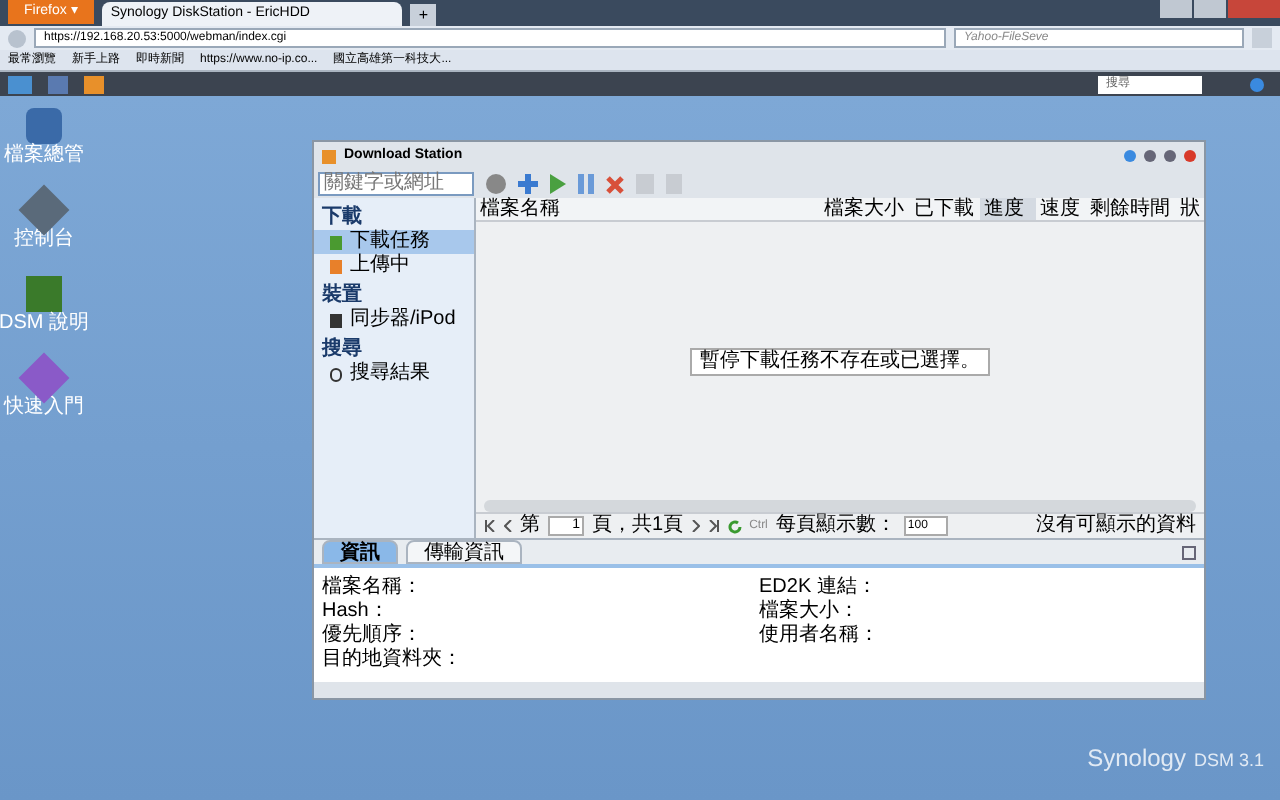 The image size is (1280, 800). I want to click on sidebar-item: 下載任務, so click(394, 242).